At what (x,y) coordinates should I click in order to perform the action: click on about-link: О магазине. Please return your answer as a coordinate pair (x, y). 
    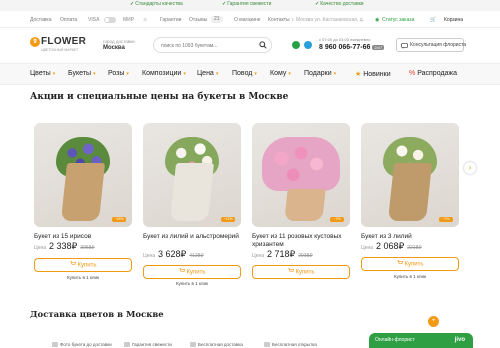
    Looking at the image, I should click on (247, 20).